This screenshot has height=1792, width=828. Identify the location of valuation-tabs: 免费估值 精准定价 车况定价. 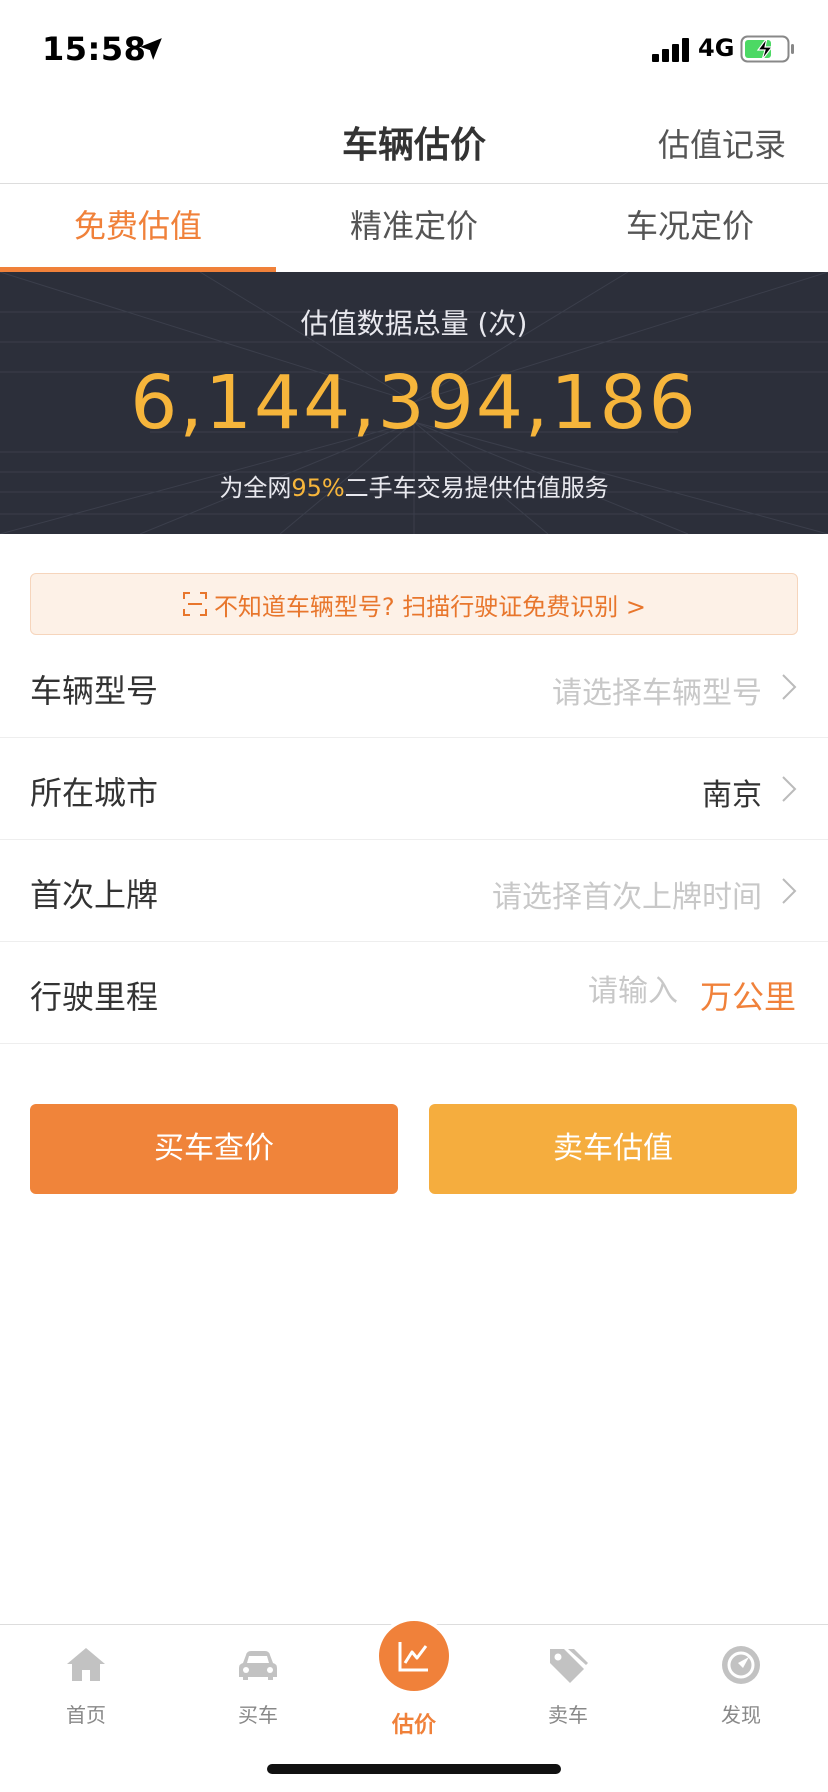
(414, 228).